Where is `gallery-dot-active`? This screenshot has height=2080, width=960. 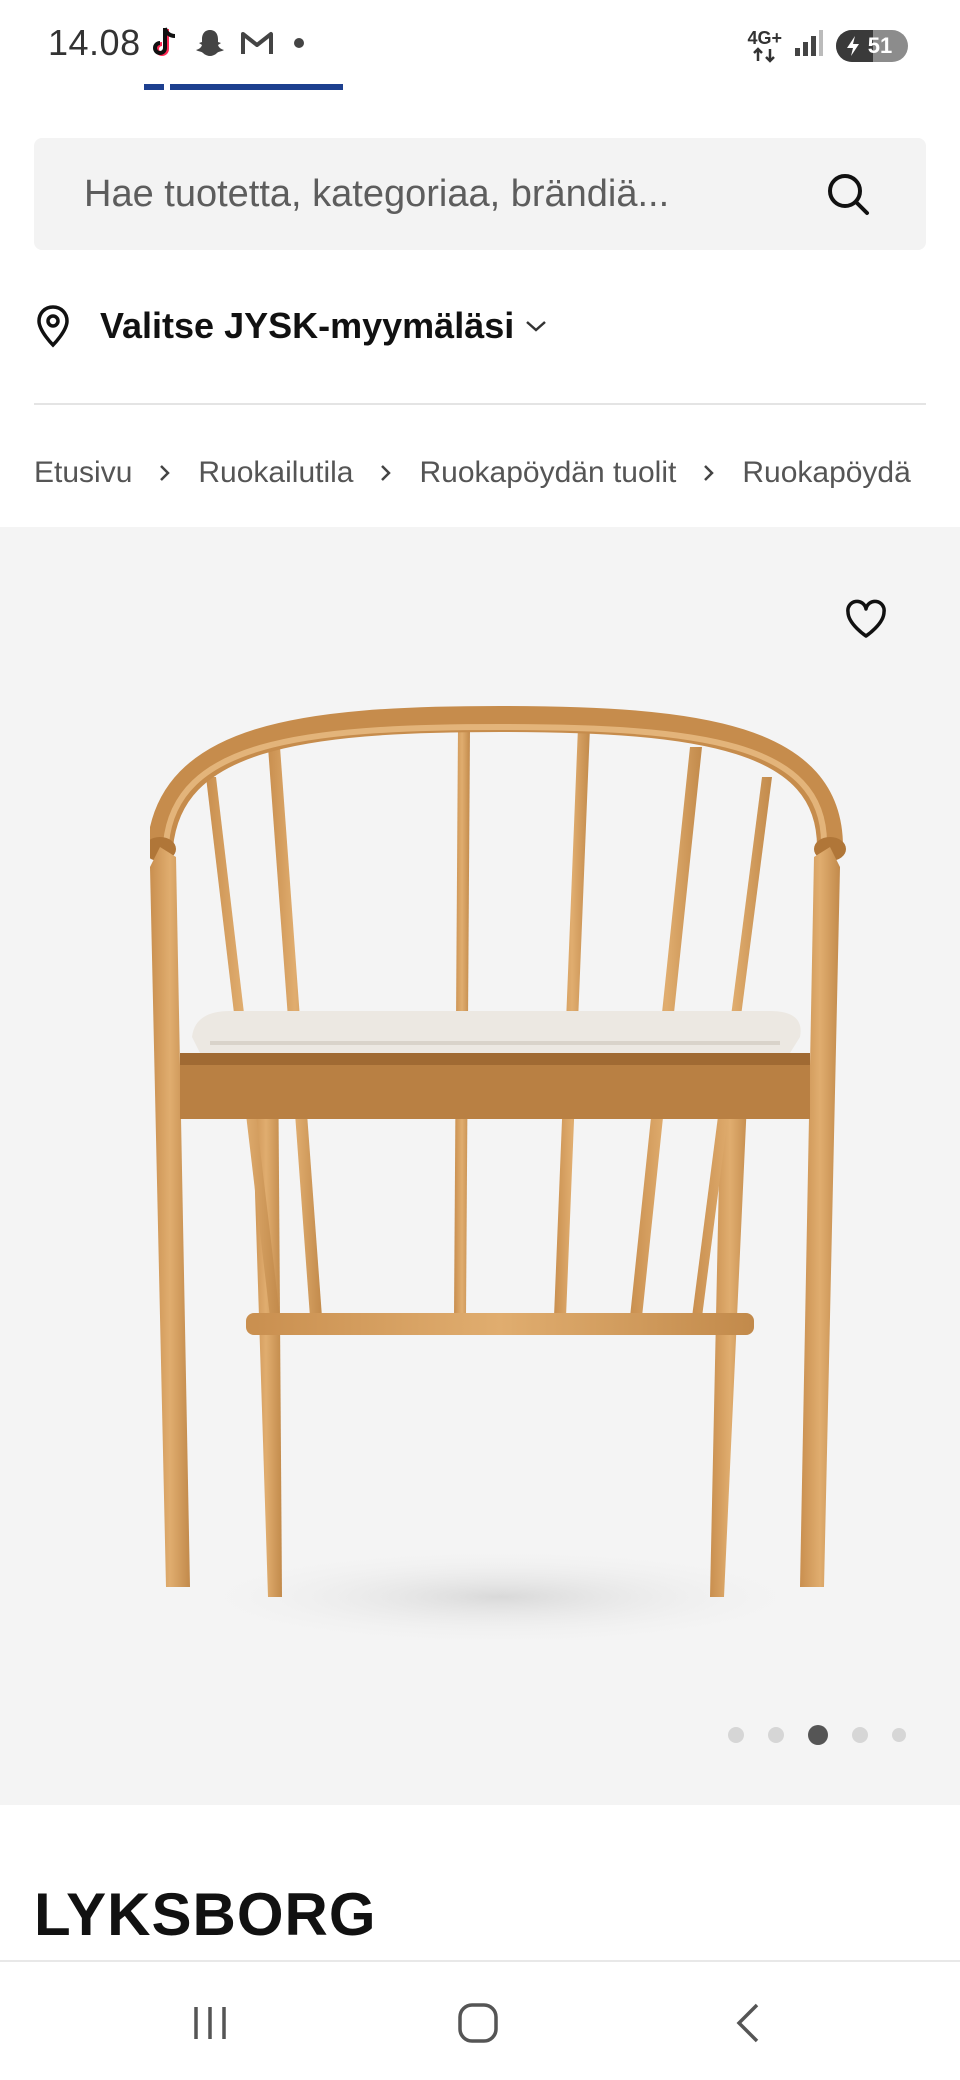
gallery-dot-active is located at coordinates (818, 1735).